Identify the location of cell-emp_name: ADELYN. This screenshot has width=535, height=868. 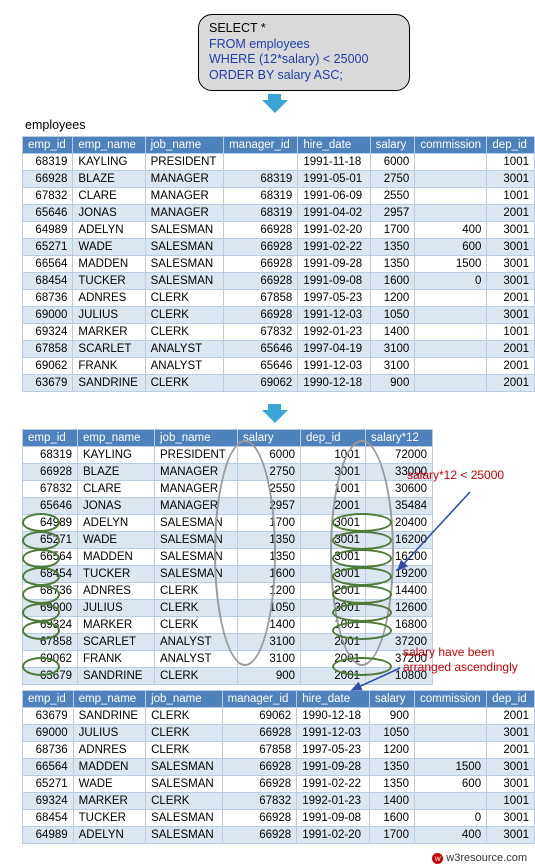
(116, 523).